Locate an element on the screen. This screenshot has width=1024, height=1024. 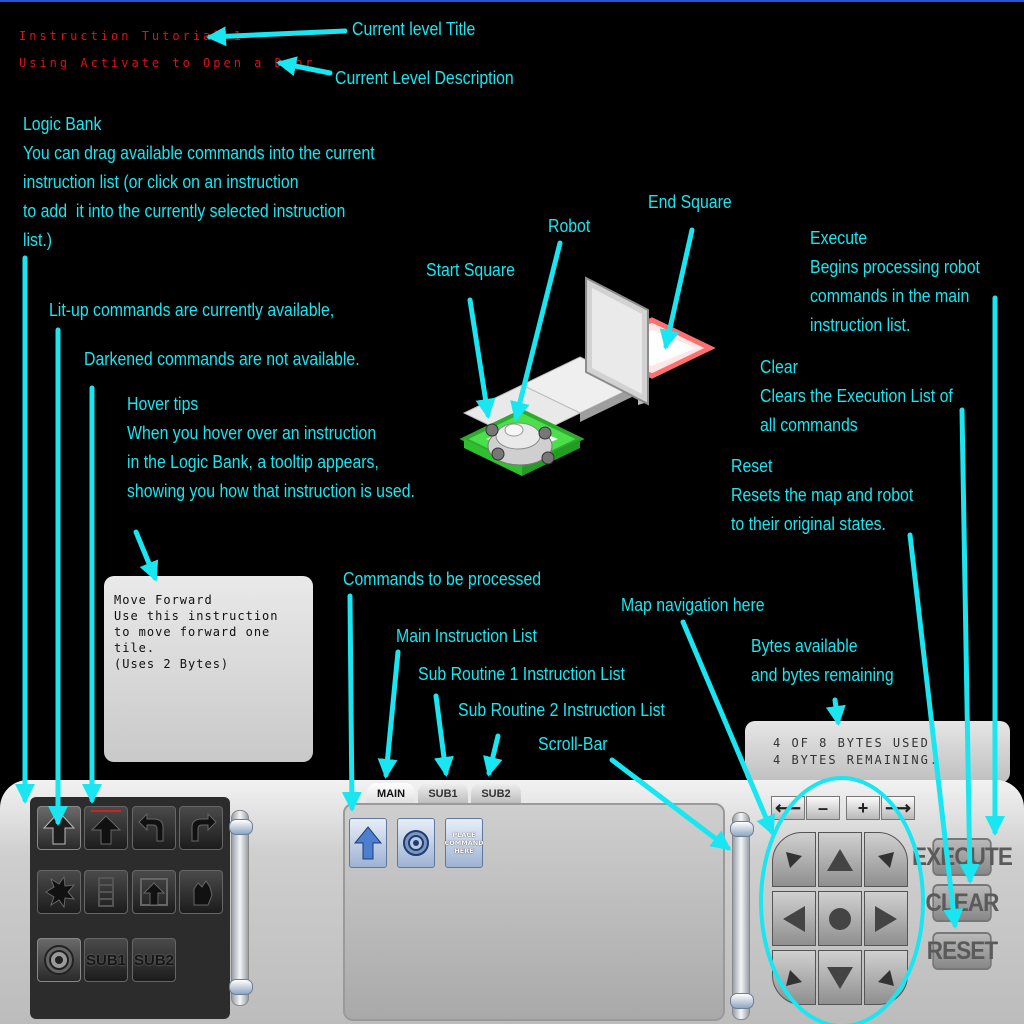
arrow-clear is located at coordinates (969, 645).